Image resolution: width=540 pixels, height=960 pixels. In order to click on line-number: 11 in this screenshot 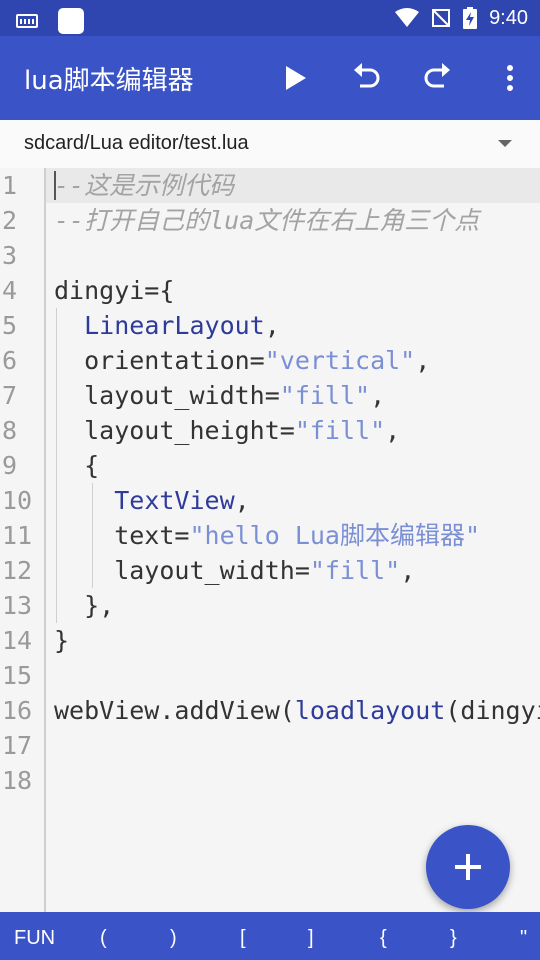, I will do `click(17, 535)`.